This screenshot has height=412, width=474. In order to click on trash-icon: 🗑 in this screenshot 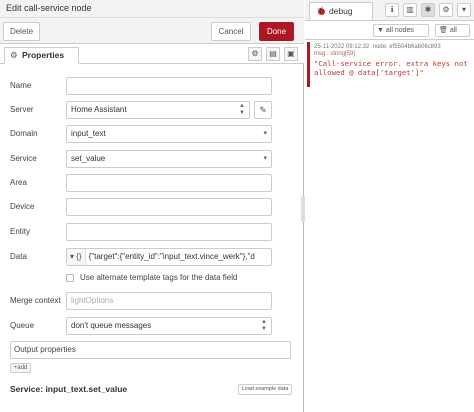, I will do `click(444, 30)`.